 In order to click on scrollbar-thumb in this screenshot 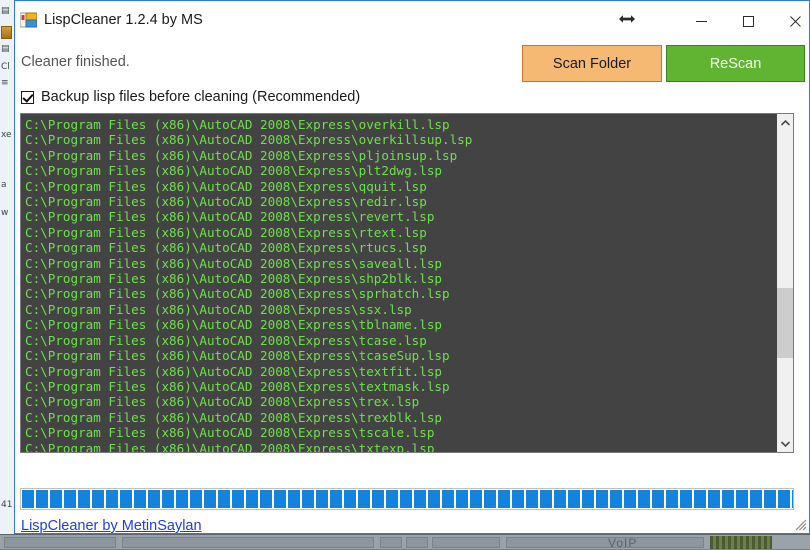, I will do `click(785, 323)`.